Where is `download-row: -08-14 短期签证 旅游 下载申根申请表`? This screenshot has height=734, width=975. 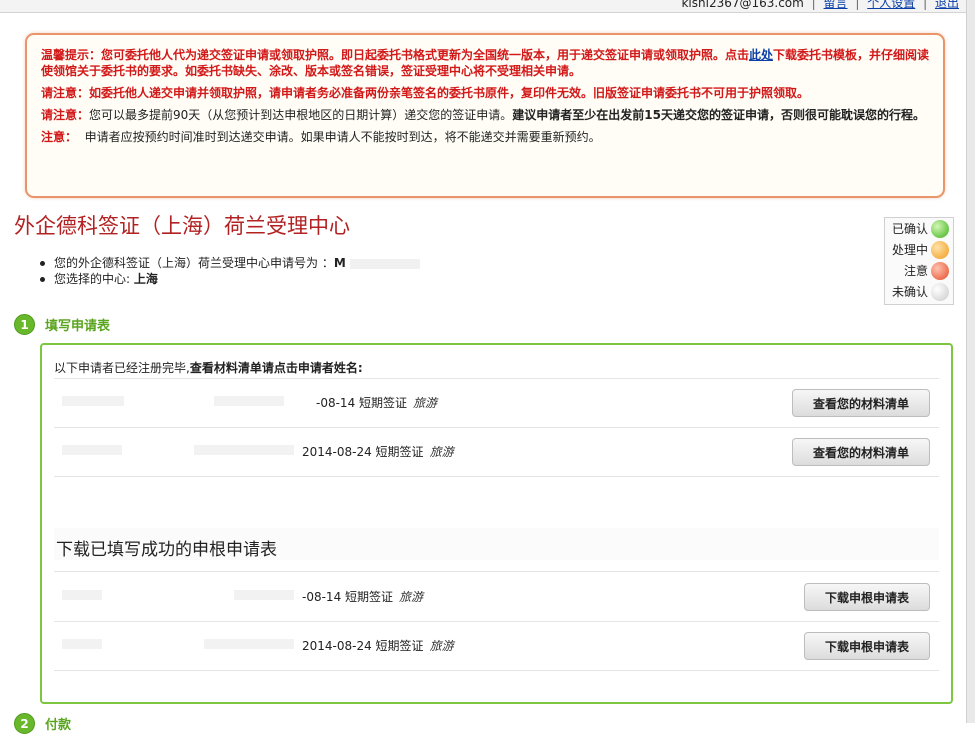
download-row: -08-14 短期签证 旅游 下载申根申请表 is located at coordinates (496, 597).